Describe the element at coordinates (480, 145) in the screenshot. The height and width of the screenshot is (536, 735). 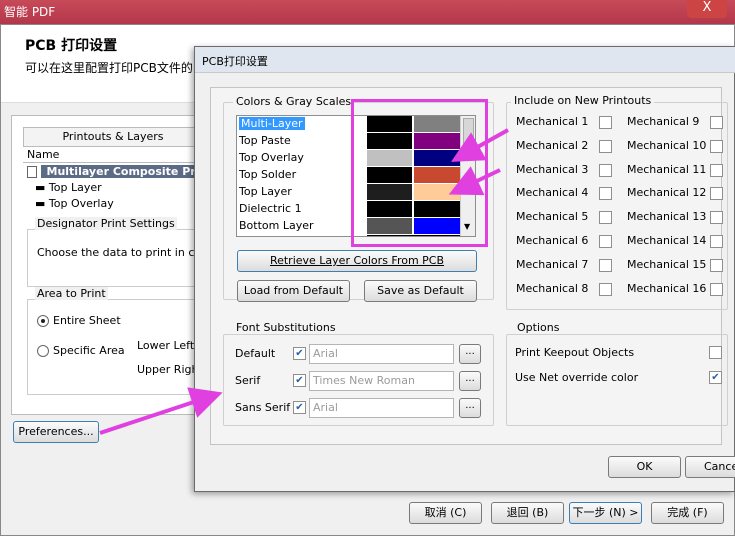
I see `arrow-top-overlay` at that location.